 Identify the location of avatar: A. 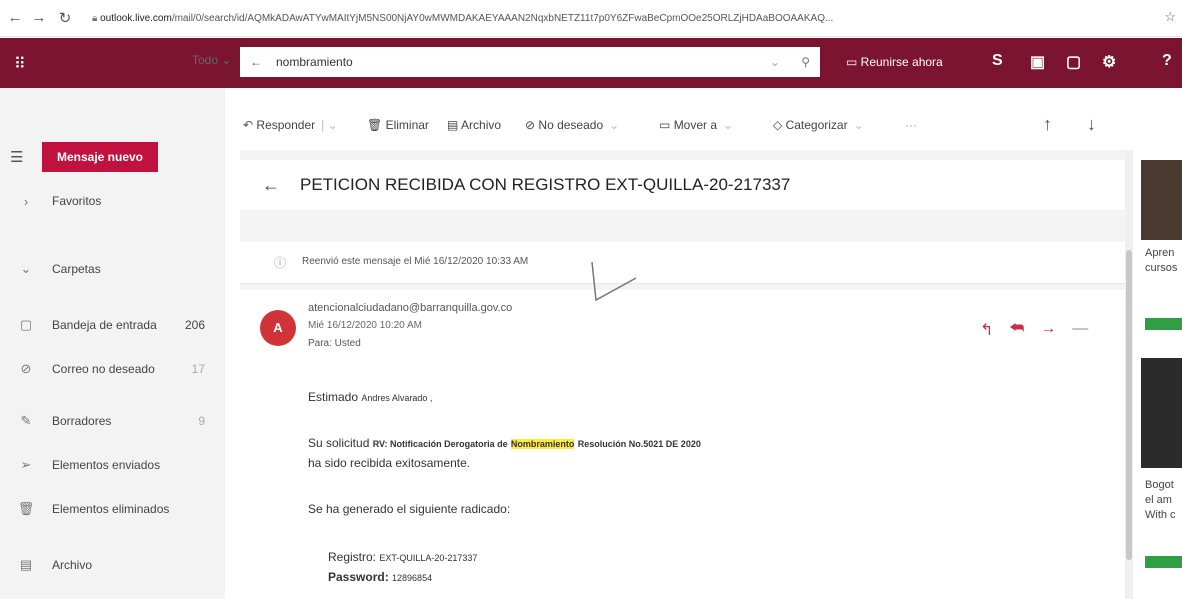
(278, 328).